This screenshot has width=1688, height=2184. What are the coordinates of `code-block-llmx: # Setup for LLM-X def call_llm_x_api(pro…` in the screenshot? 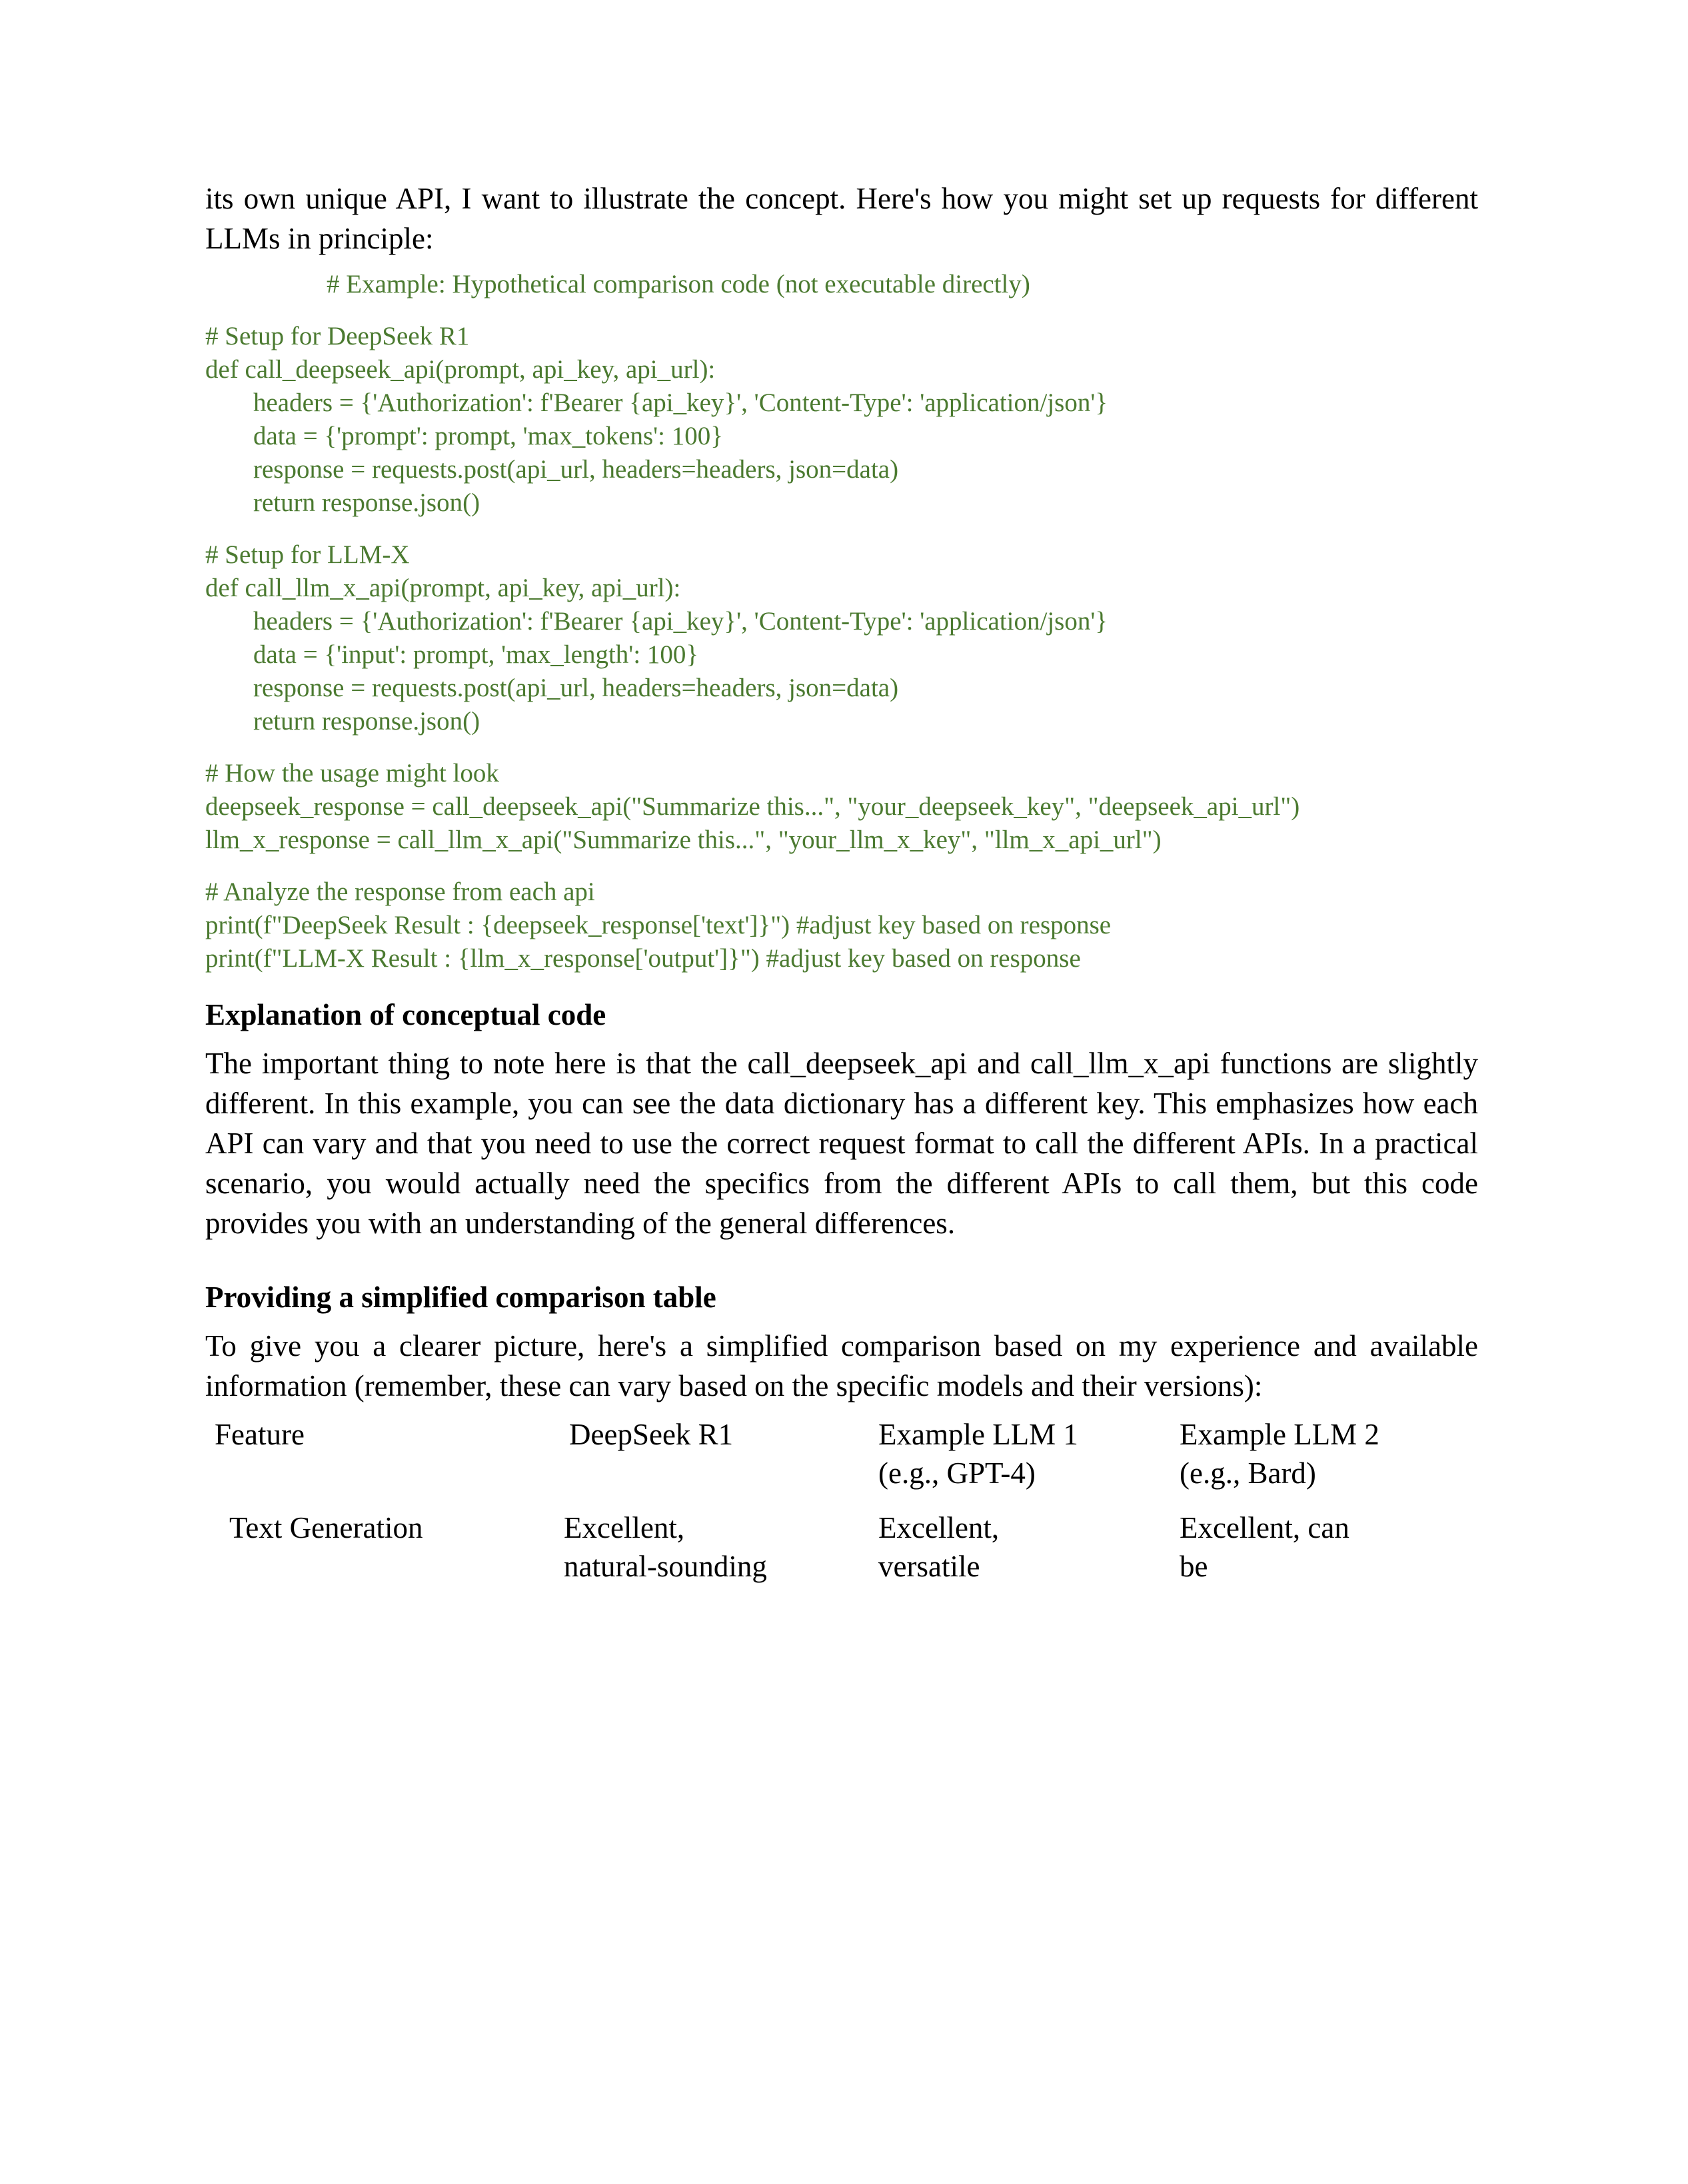 It's located at (841, 638).